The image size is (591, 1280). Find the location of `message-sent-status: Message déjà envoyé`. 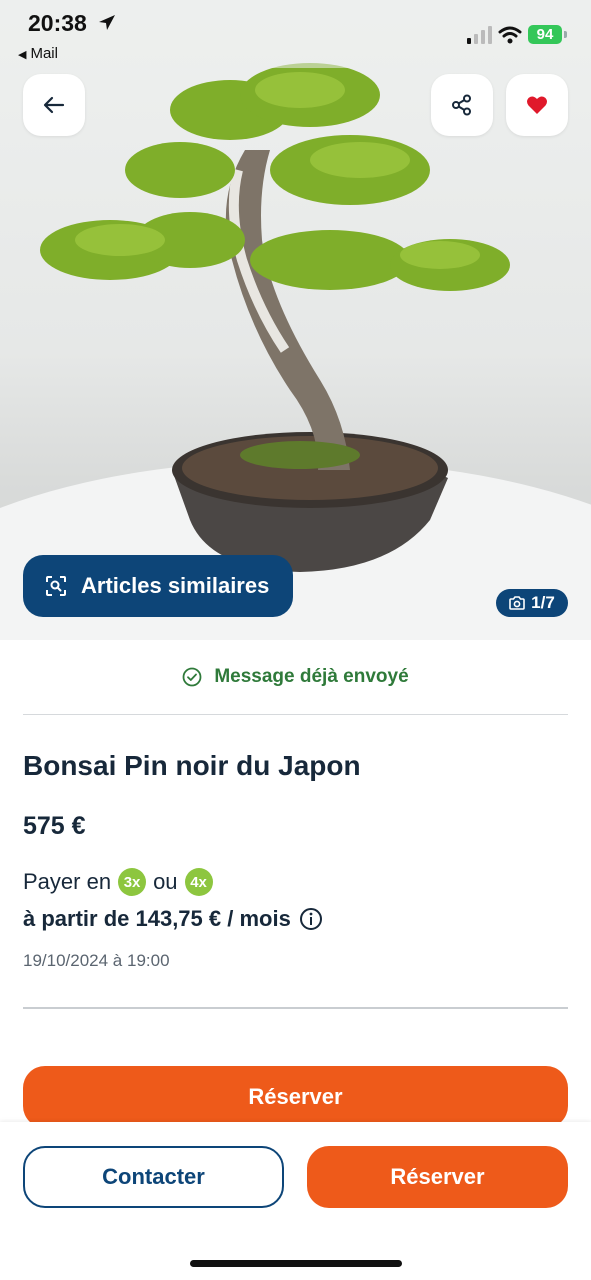

message-sent-status: Message déjà envoyé is located at coordinates (295, 677).